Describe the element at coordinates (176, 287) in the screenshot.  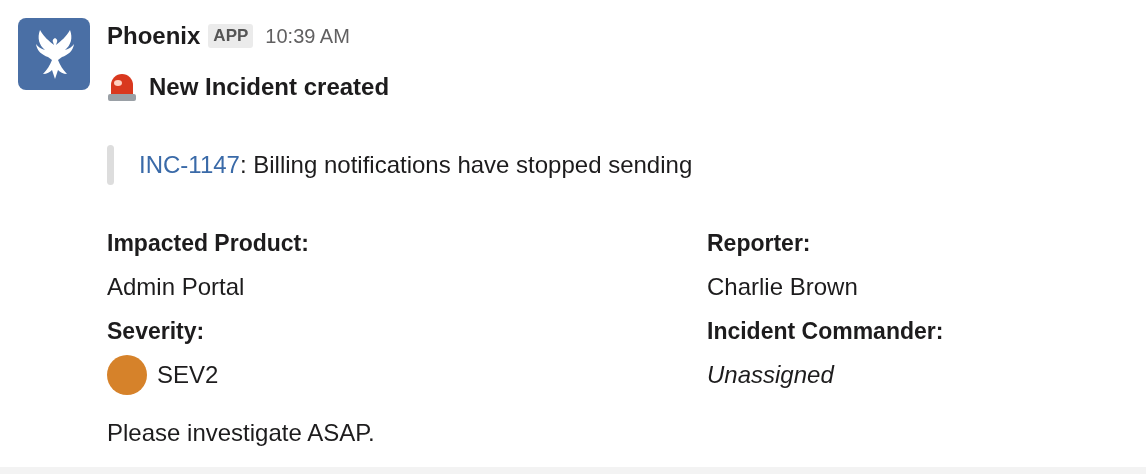
I see `field-value: Admin Portal` at that location.